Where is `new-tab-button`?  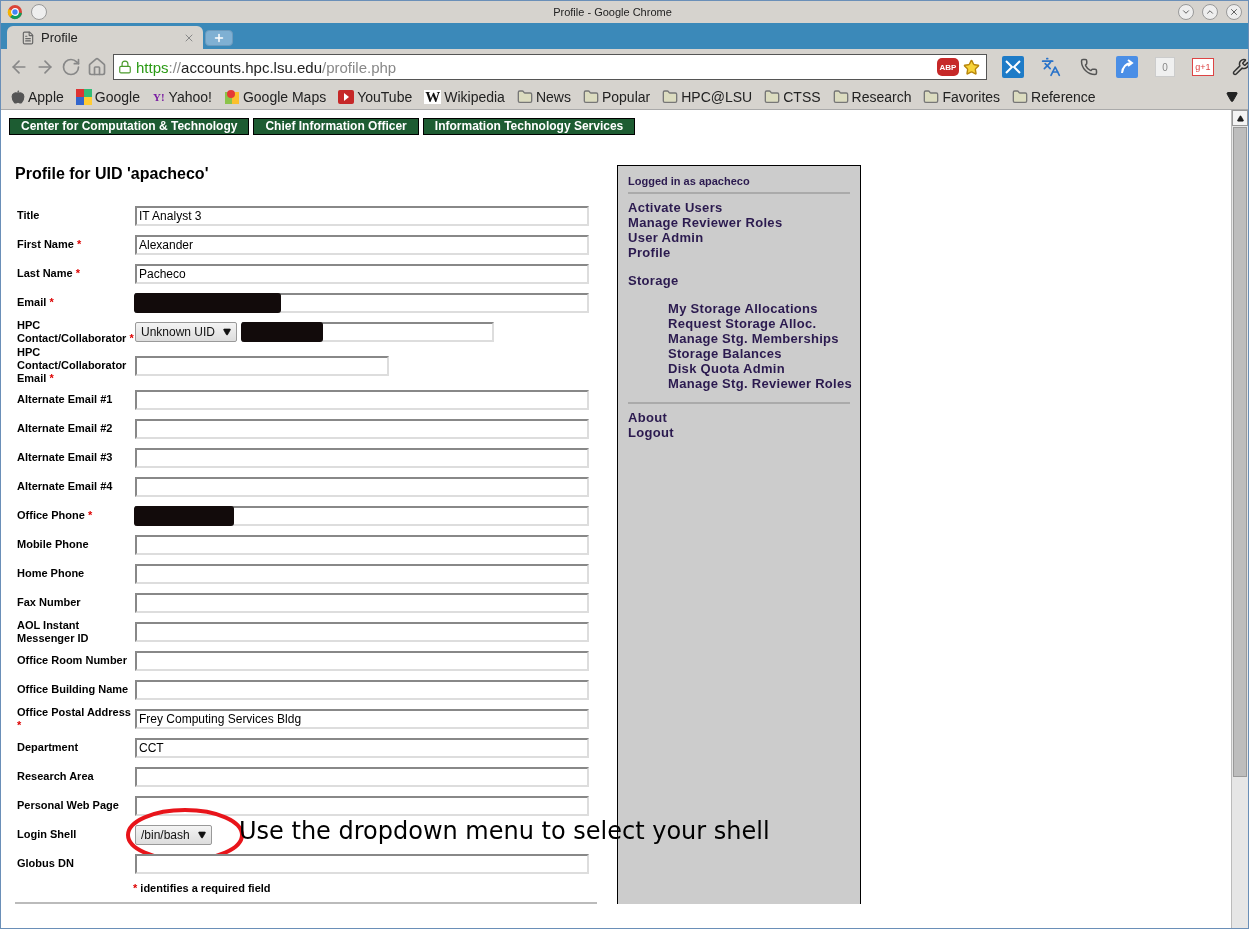
new-tab-button is located at coordinates (219, 38).